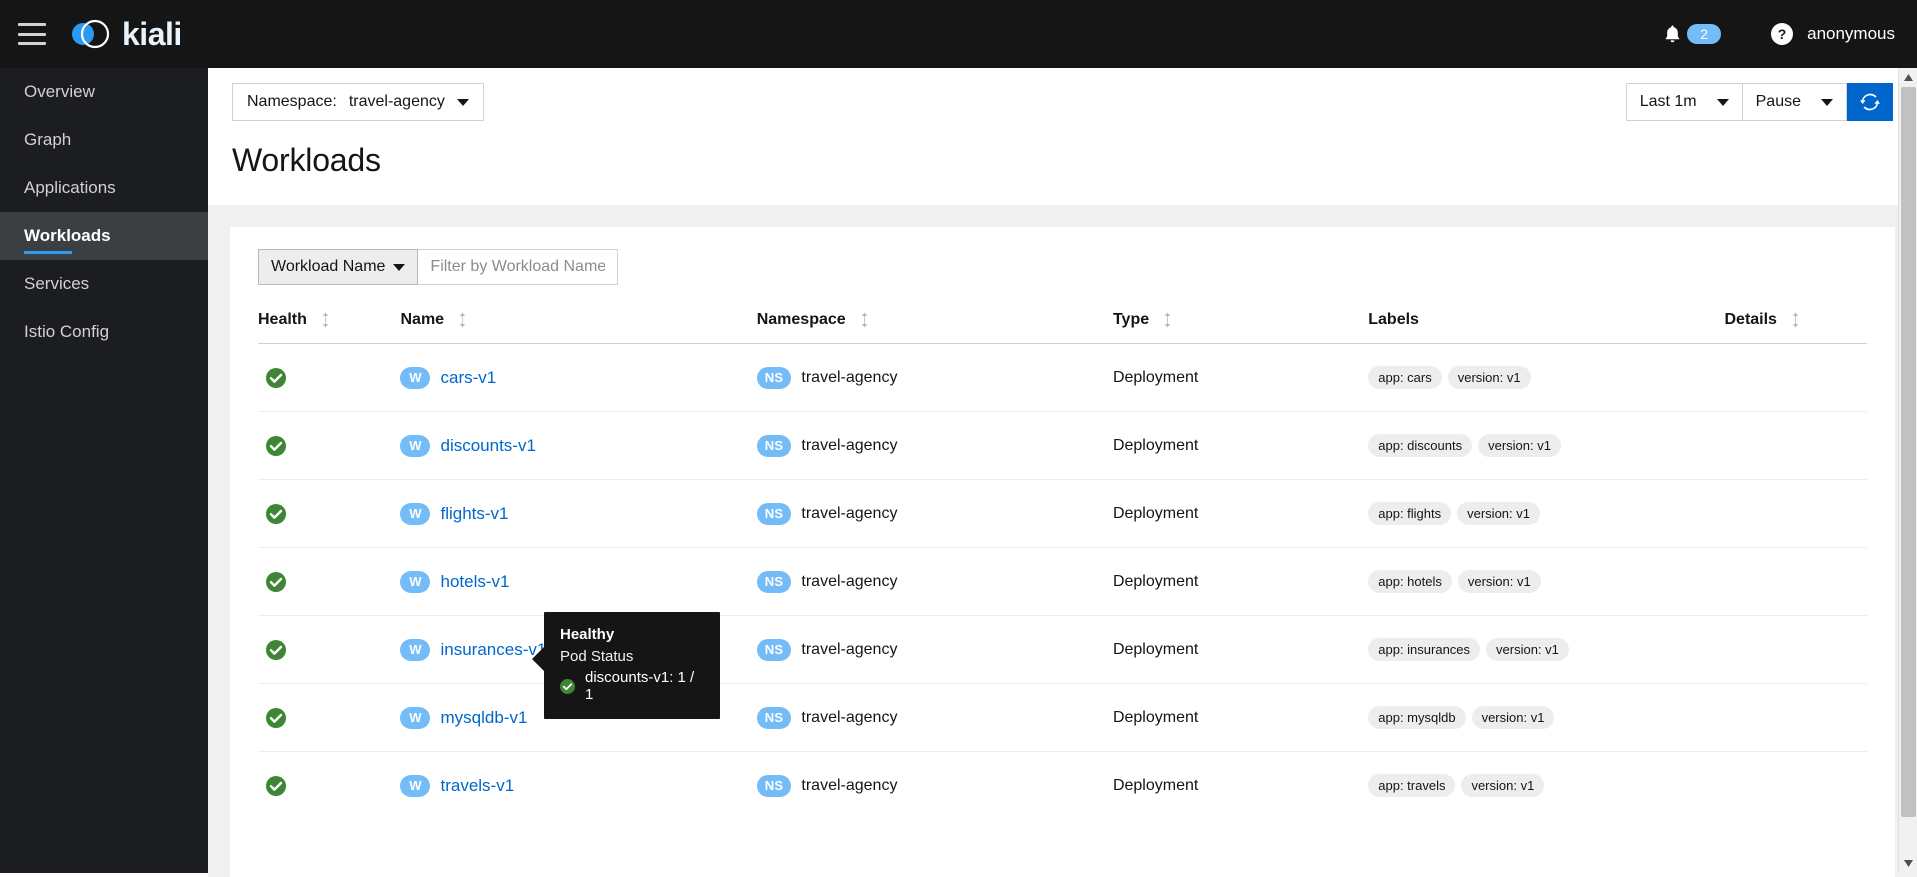  I want to click on label-chip: app: discounts, so click(1420, 445).